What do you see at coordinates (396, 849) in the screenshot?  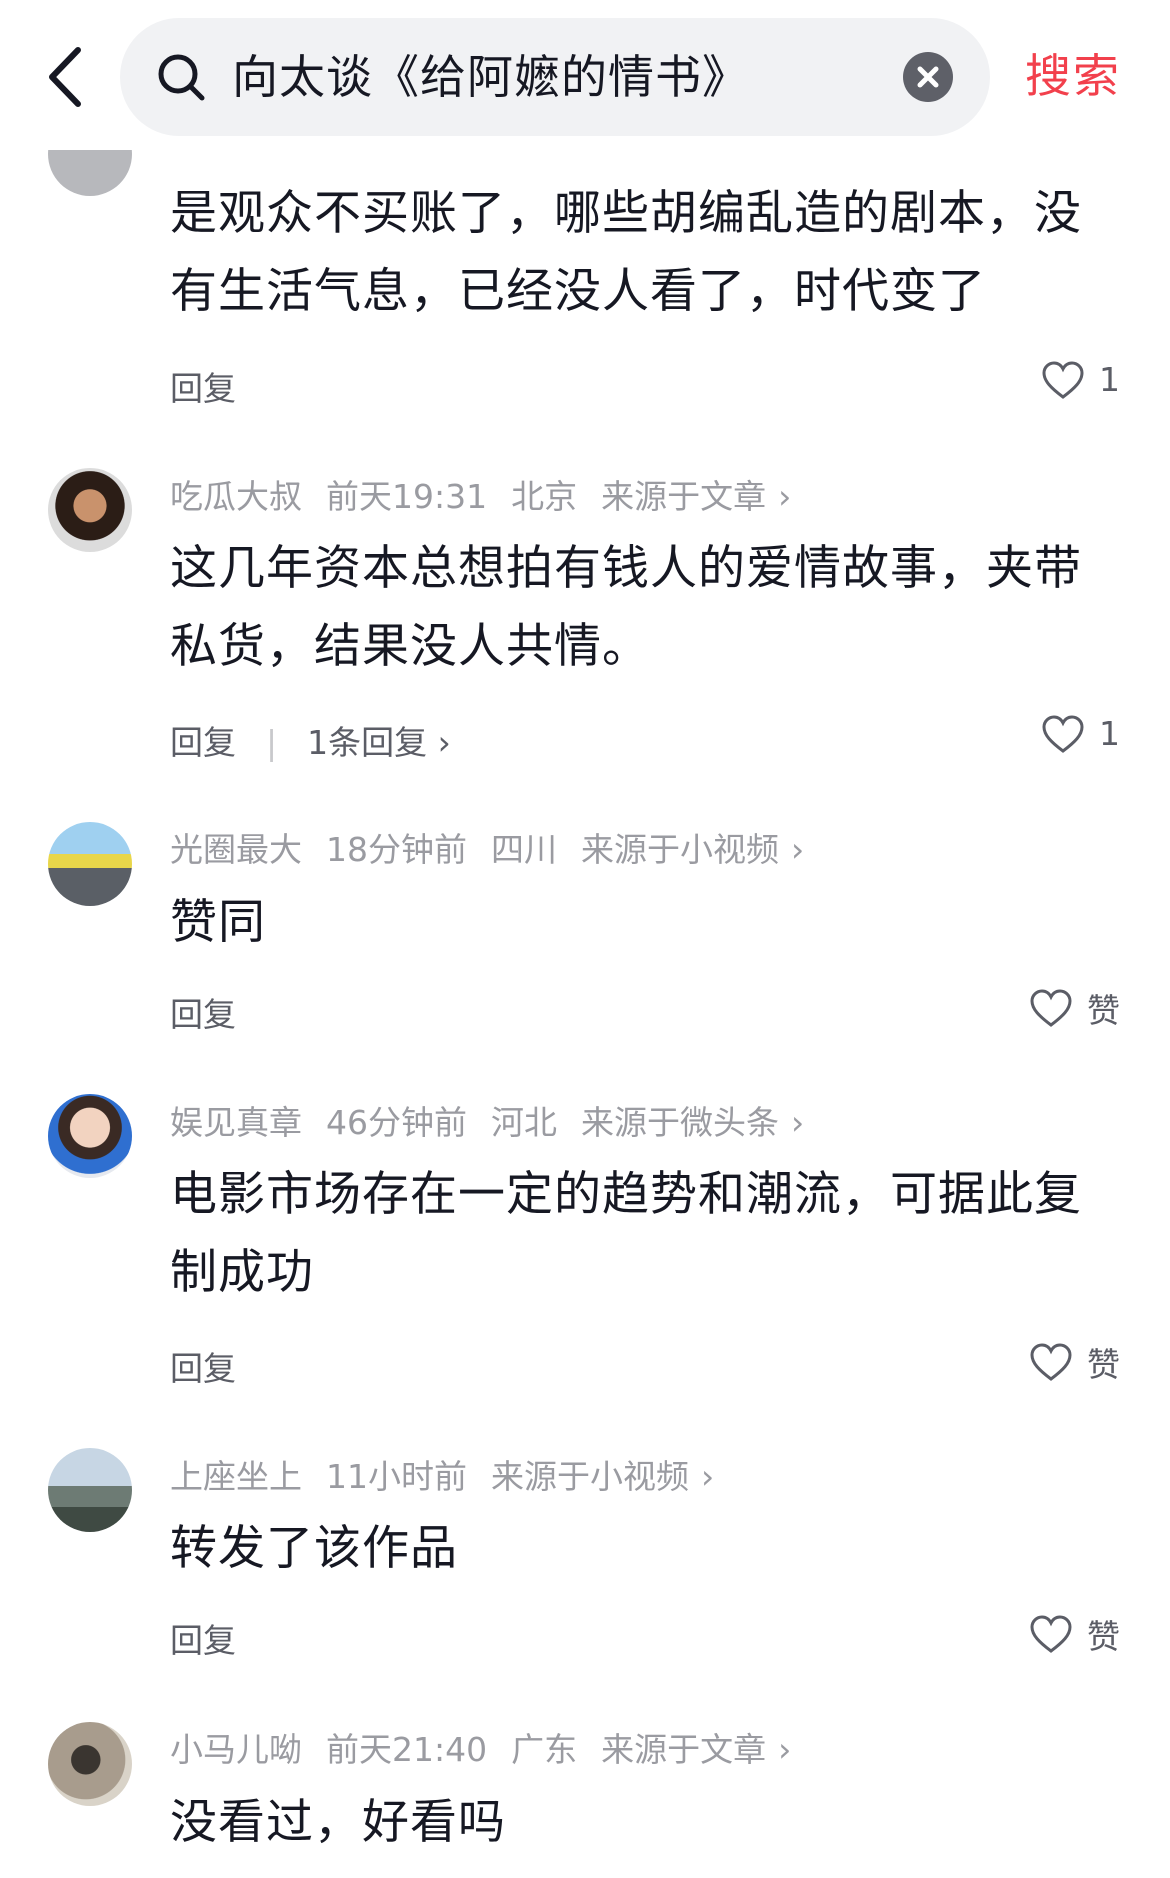 I see `comment-time: 18分钟前` at bounding box center [396, 849].